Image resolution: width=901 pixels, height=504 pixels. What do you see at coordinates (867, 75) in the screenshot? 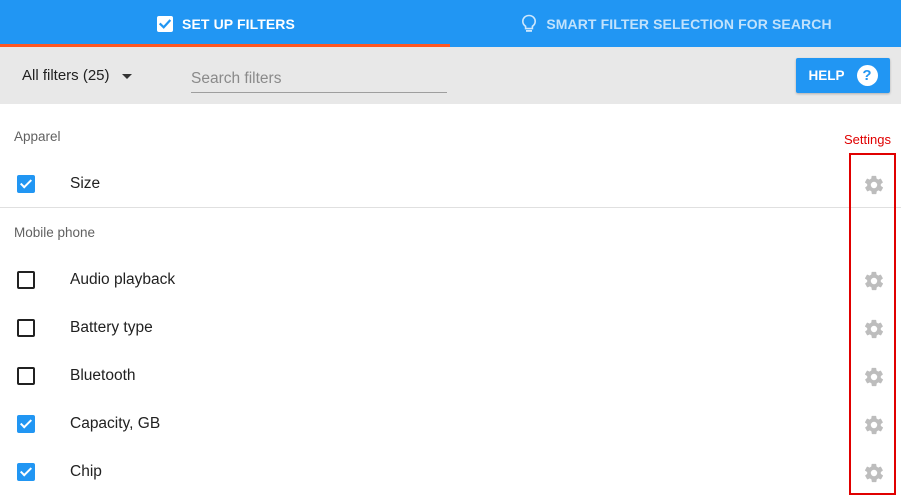
I see `question-icon: ?` at bounding box center [867, 75].